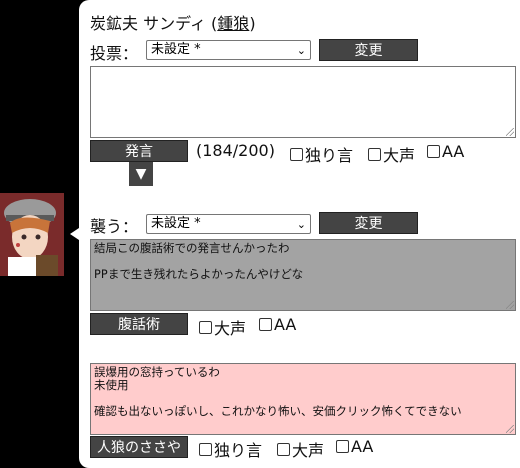  Describe the element at coordinates (233, 23) in the screenshot. I see `role-link: 鍾狼` at that location.